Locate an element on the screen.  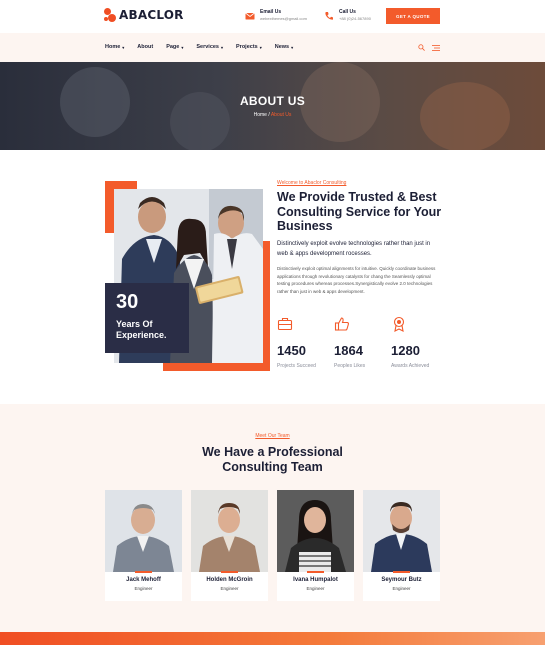
thumbs-up-icon is located at coordinates (341, 324).